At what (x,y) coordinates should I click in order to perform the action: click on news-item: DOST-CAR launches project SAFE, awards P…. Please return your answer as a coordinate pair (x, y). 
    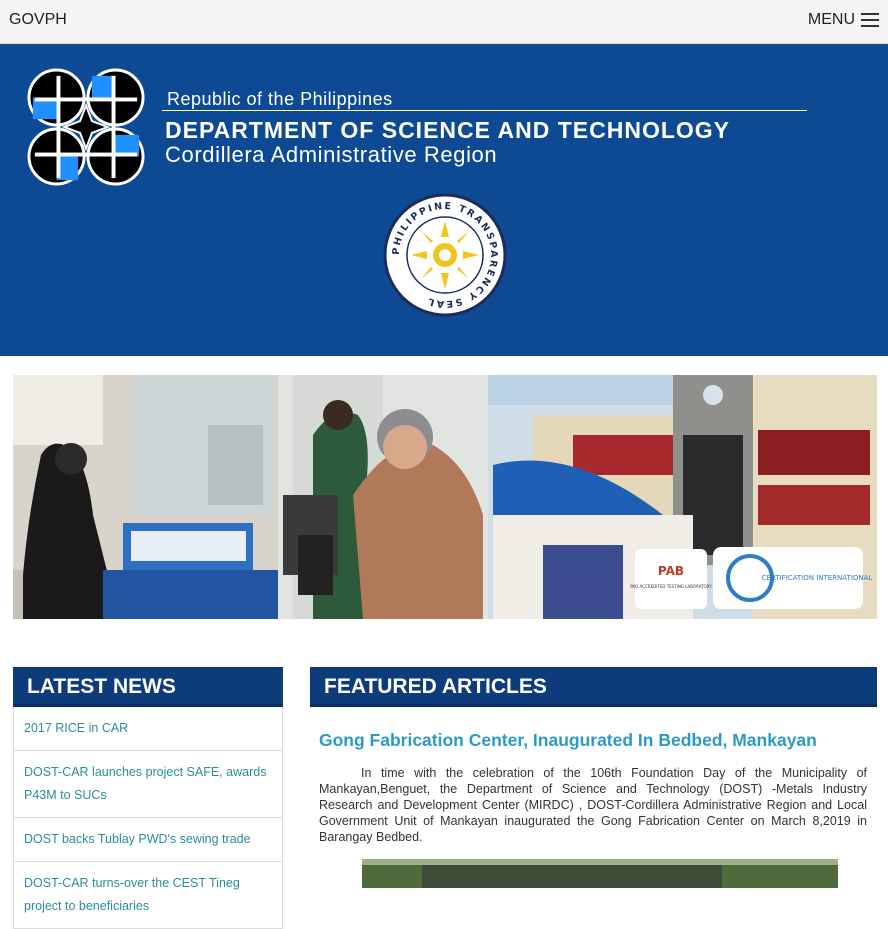
    Looking at the image, I should click on (148, 784).